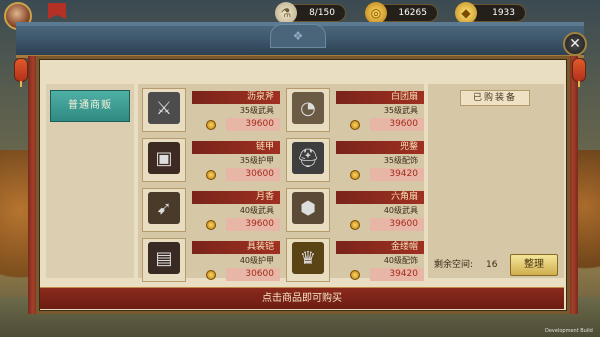 The width and height of the screenshot is (600, 337). Describe the element at coordinates (380, 247) in the screenshot. I see `item-name: 金缕帽` at that location.